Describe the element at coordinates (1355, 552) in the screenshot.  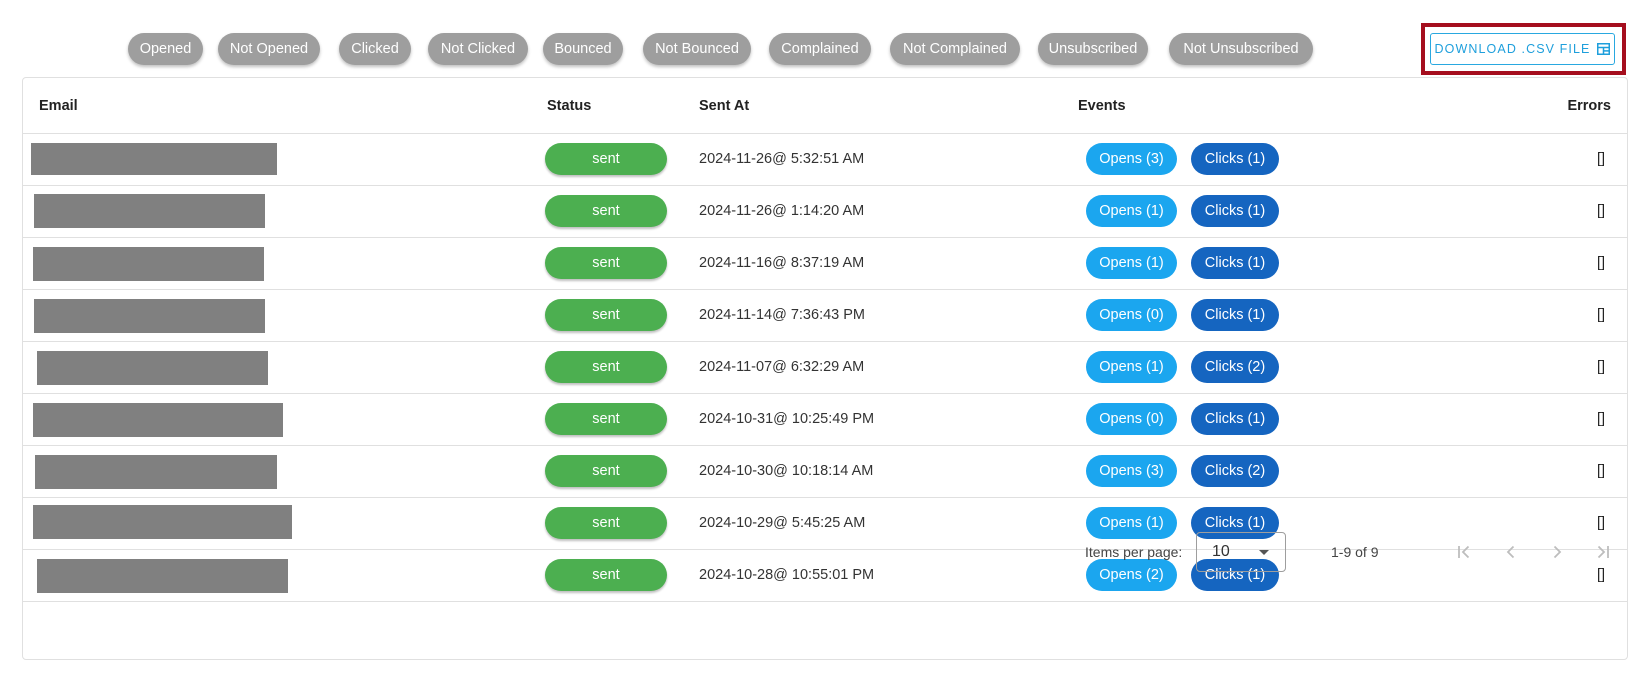
I see `page-range-label: 1-9 of 9` at that location.